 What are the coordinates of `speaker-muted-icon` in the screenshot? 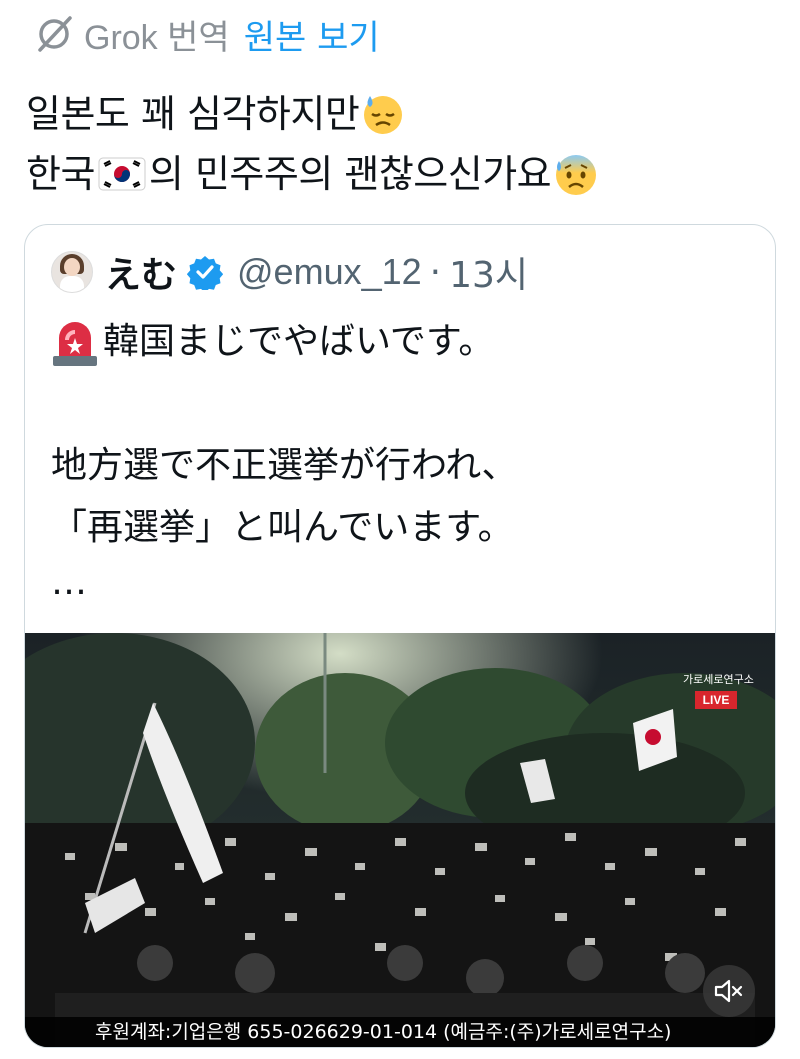 It's located at (728, 991).